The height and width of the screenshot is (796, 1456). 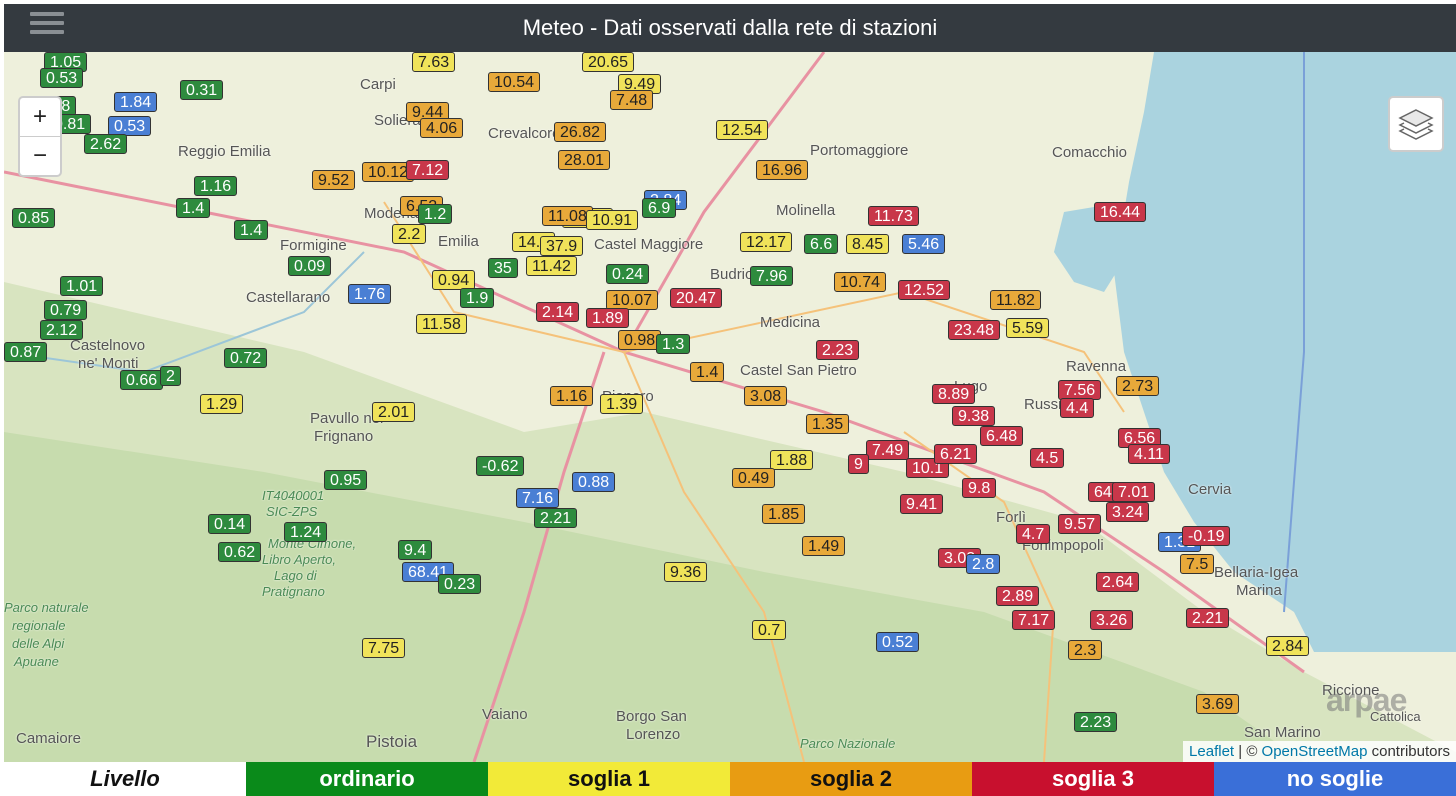 What do you see at coordinates (1002, 436) in the screenshot?
I see `station-marker: 6.48` at bounding box center [1002, 436].